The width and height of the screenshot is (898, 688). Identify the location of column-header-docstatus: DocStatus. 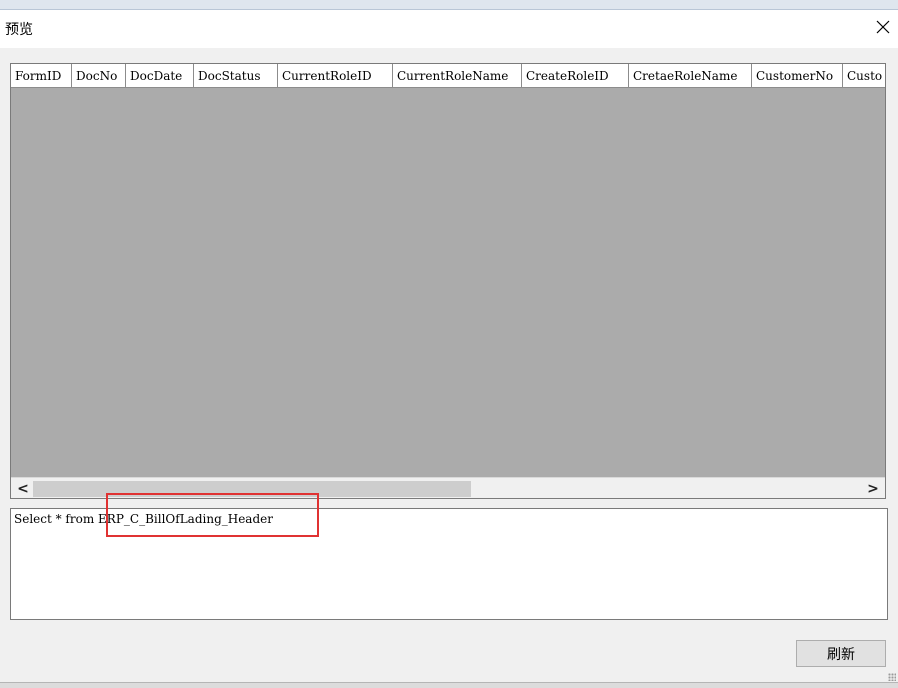
(236, 76).